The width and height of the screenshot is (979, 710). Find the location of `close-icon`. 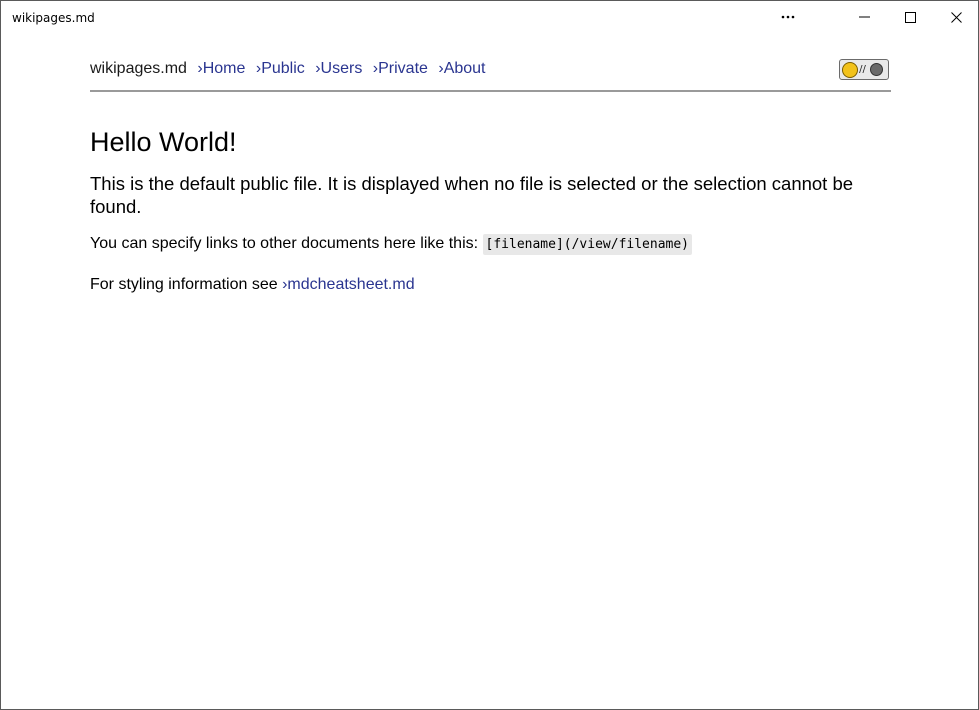

close-icon is located at coordinates (956, 17).